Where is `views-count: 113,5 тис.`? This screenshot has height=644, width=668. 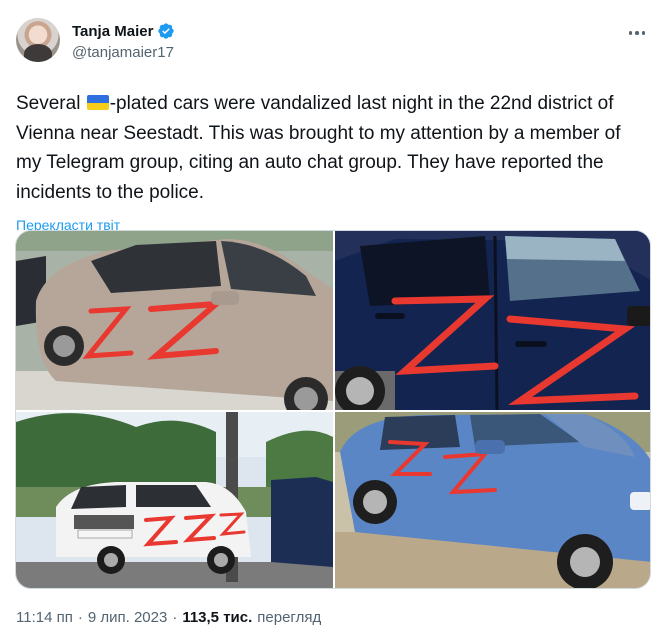
views-count: 113,5 тис. is located at coordinates (217, 617).